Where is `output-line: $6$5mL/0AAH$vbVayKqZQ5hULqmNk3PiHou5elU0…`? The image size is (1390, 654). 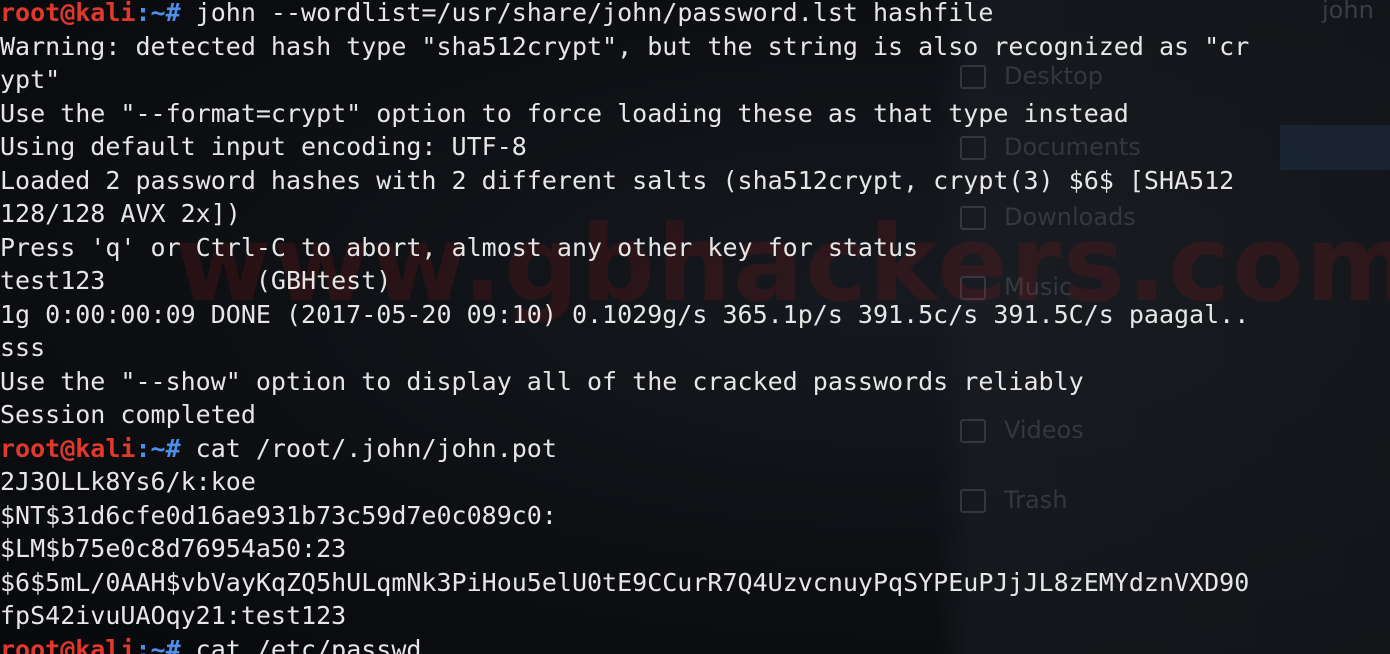 output-line: $6$5mL/0AAH$vbVayKqZQ5hULqmNk3PiHou5elU0… is located at coordinates (625, 582).